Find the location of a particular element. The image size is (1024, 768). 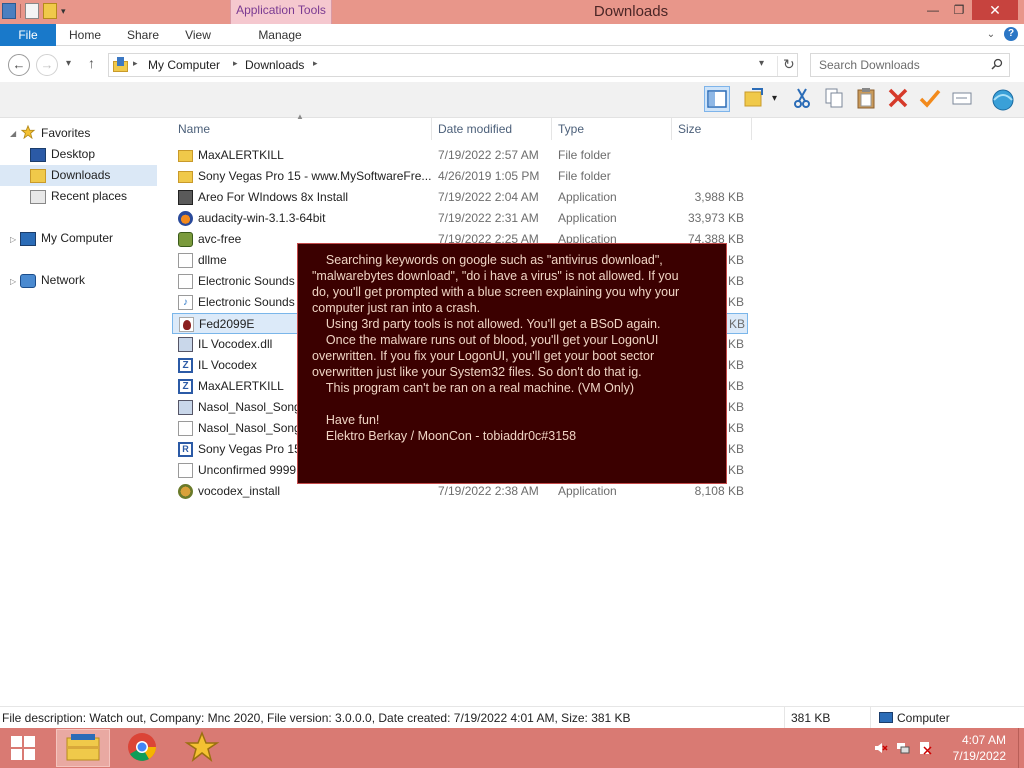

file-date-modified: 7/19/2022 2:04 AM is located at coordinates (488, 197).